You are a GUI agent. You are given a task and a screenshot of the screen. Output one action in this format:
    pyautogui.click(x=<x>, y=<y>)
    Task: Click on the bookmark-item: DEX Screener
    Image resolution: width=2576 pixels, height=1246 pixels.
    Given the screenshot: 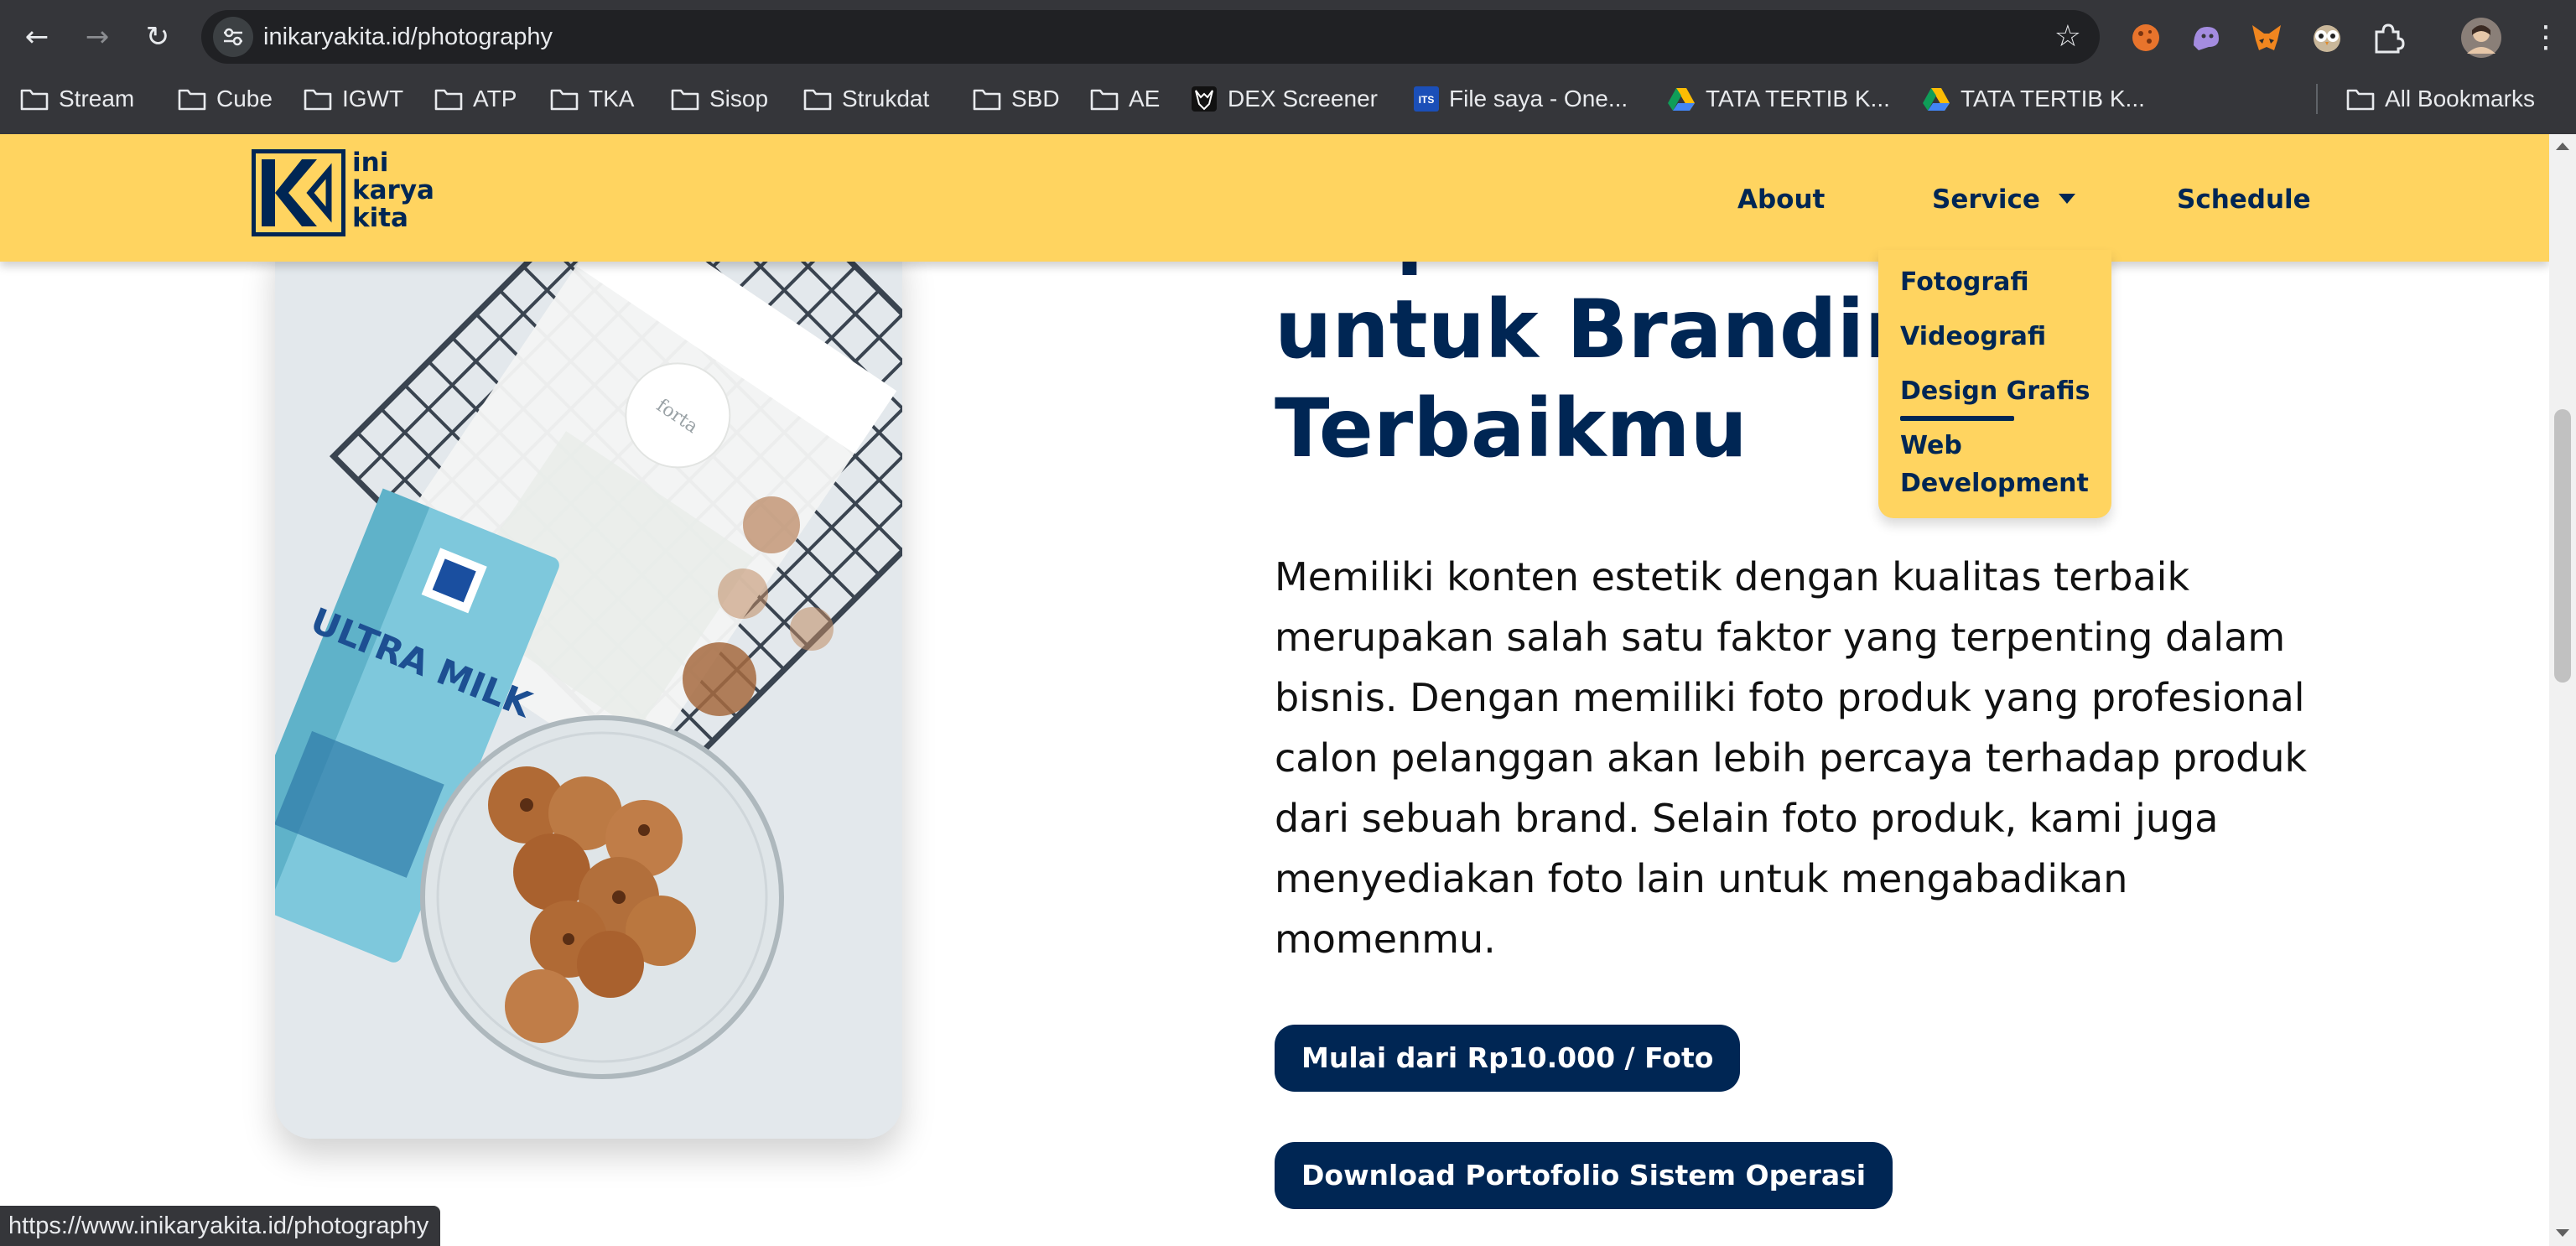 What is the action you would take?
    pyautogui.click(x=1284, y=98)
    